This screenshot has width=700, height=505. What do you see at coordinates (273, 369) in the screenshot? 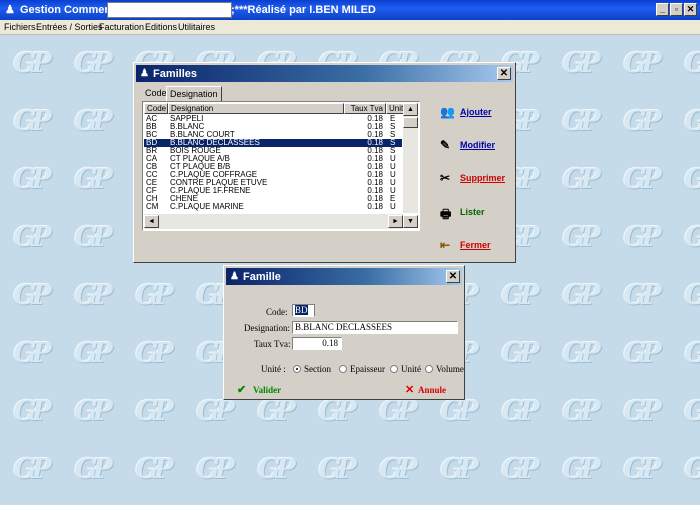
I see `unite-label: Unité :` at bounding box center [273, 369].